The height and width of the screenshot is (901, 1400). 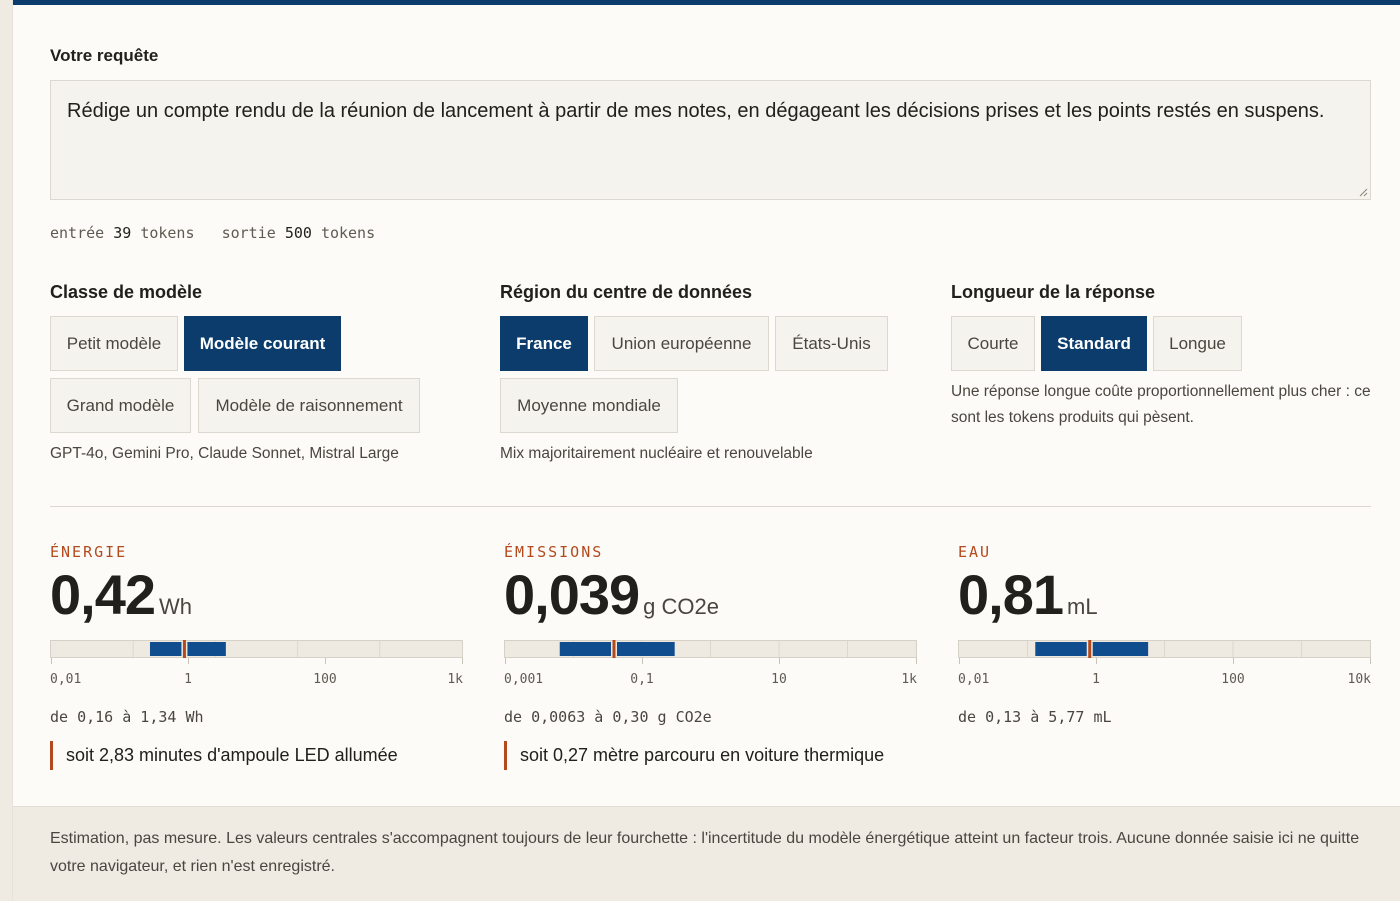 I want to click on option-region-us: États-Unis, so click(x=831, y=343).